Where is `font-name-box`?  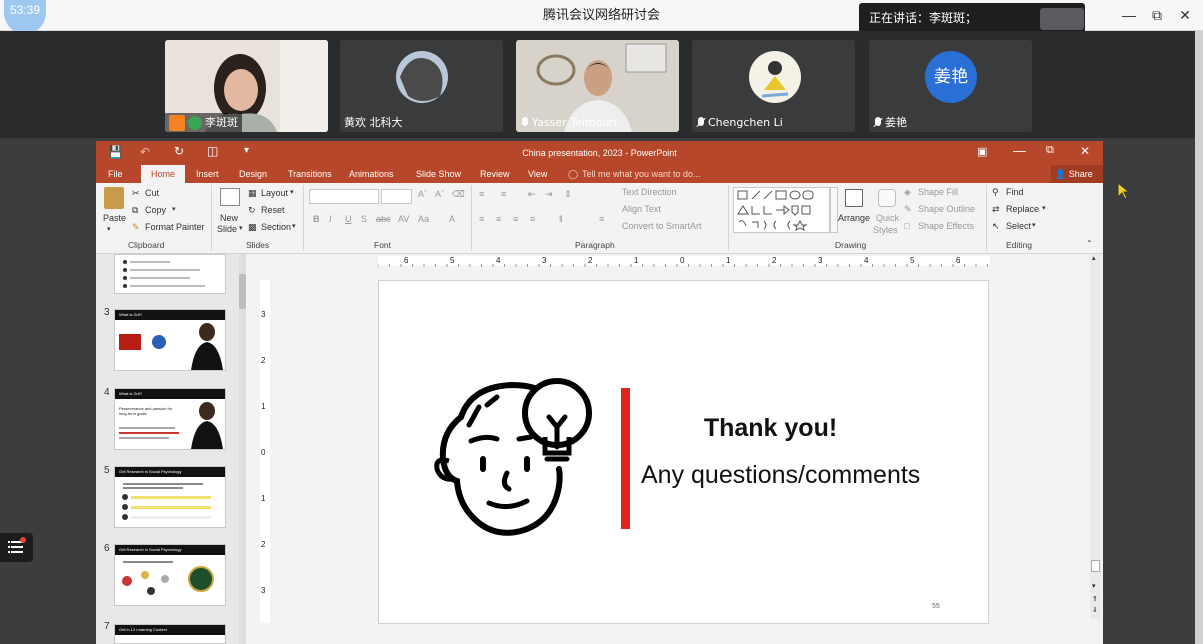 font-name-box is located at coordinates (344, 196).